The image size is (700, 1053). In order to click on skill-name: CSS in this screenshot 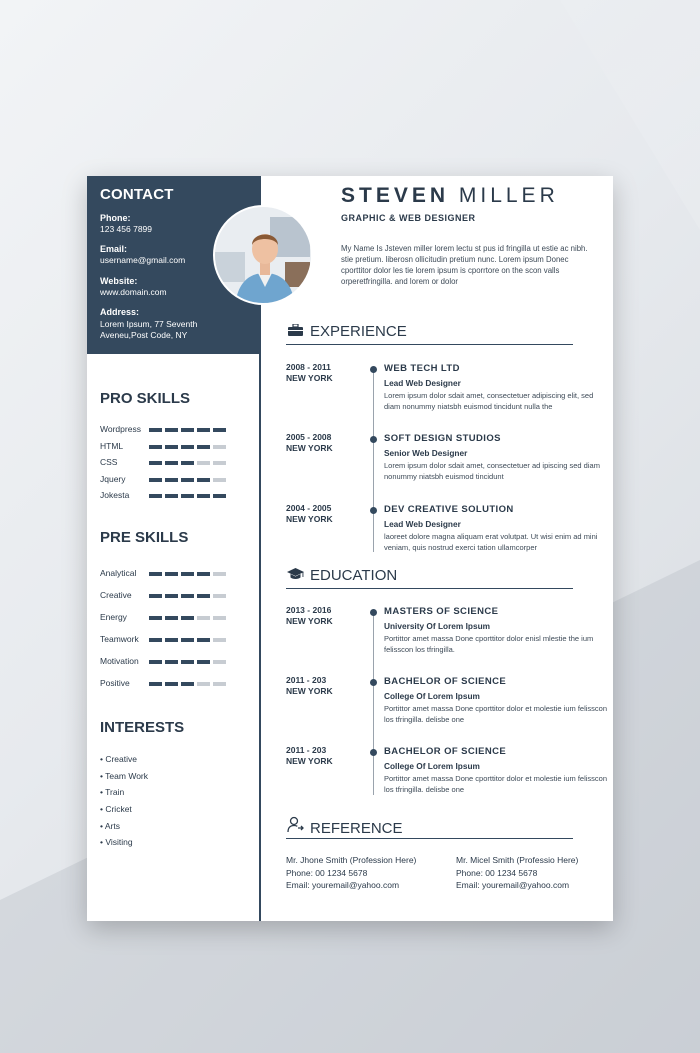, I will do `click(109, 462)`.